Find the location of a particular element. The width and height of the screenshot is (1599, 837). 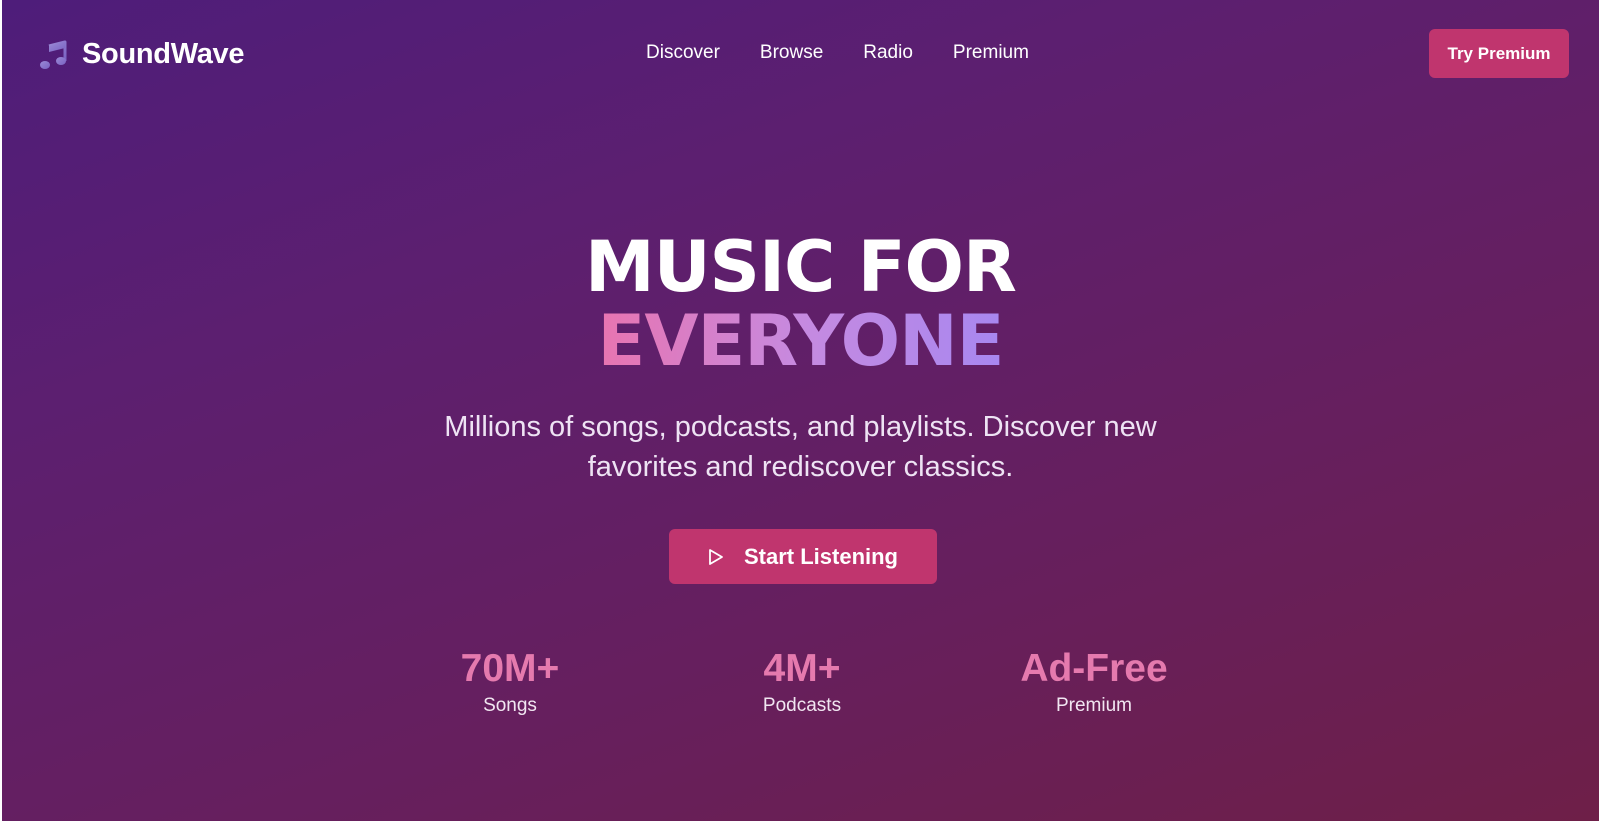

nav-discover: Discover is located at coordinates (683, 53).